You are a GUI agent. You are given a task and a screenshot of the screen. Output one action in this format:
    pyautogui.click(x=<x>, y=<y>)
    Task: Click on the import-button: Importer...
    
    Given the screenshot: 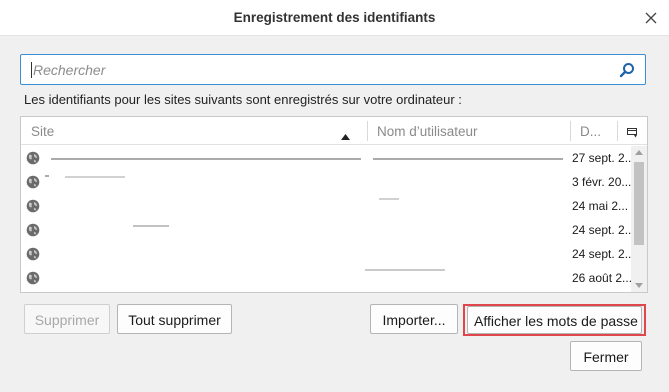 What is the action you would take?
    pyautogui.click(x=414, y=319)
    